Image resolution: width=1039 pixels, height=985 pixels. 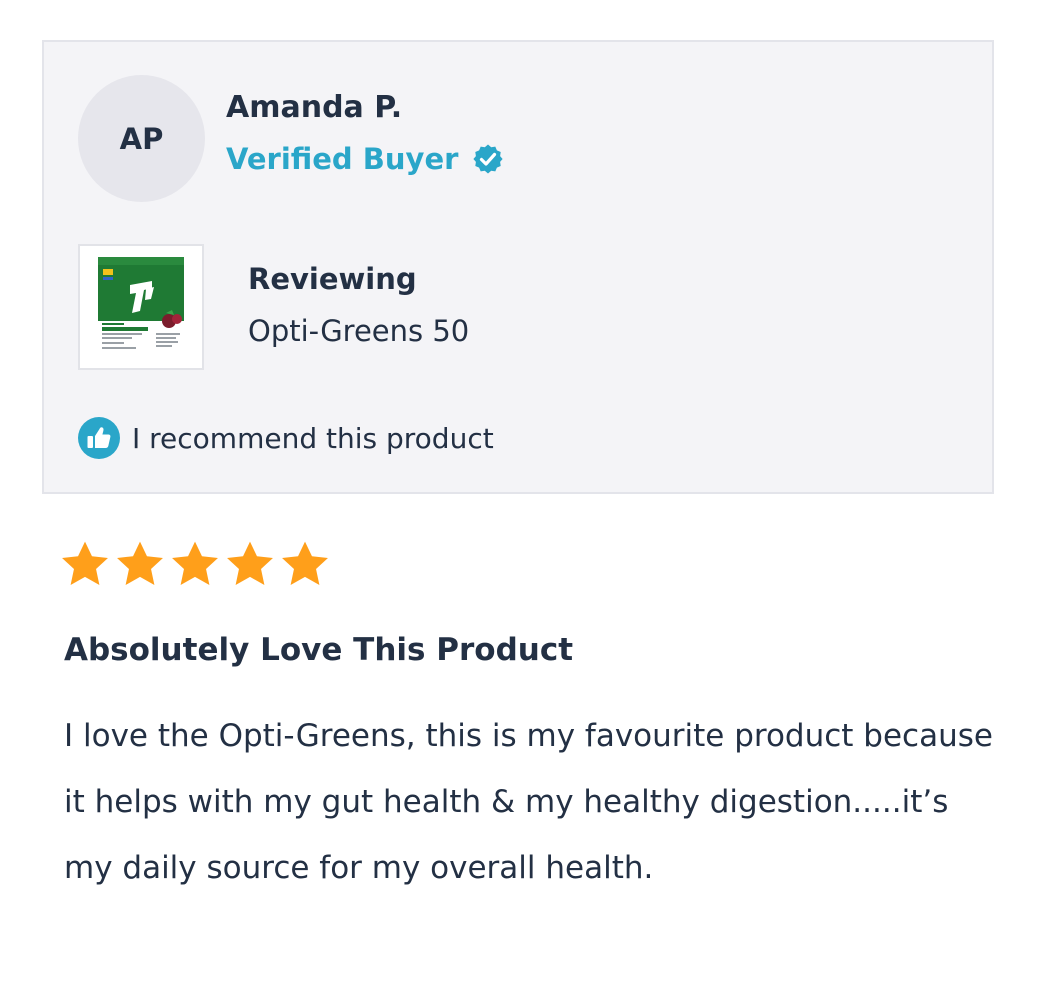 I want to click on product-pouch-icon, so click(x=141, y=307).